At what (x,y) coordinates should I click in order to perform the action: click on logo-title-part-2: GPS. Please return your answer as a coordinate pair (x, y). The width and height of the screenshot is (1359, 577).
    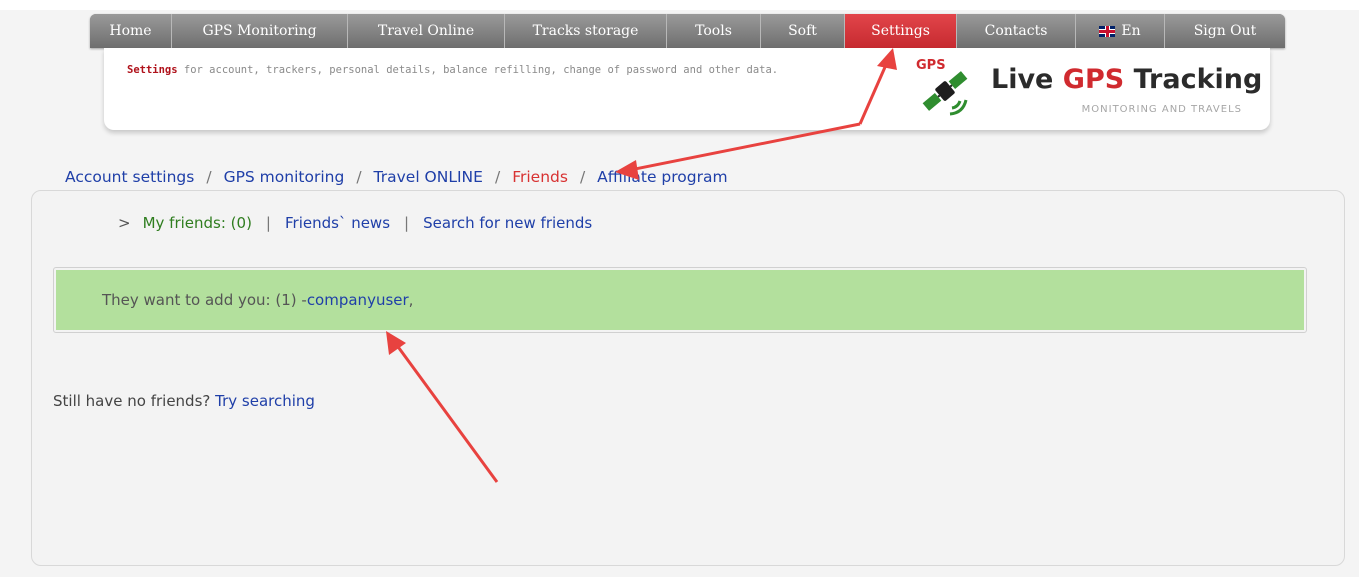
    Looking at the image, I should click on (1093, 79).